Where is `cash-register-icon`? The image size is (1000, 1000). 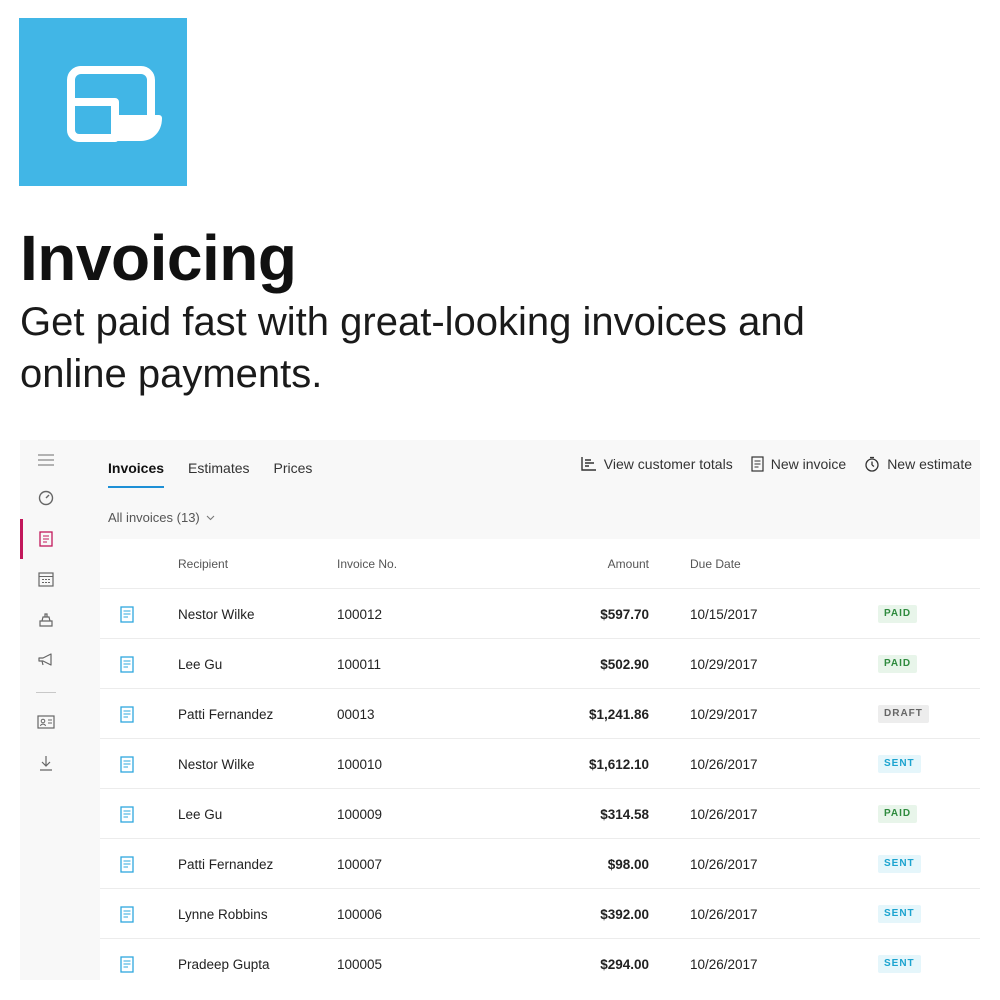 cash-register-icon is located at coordinates (46, 620).